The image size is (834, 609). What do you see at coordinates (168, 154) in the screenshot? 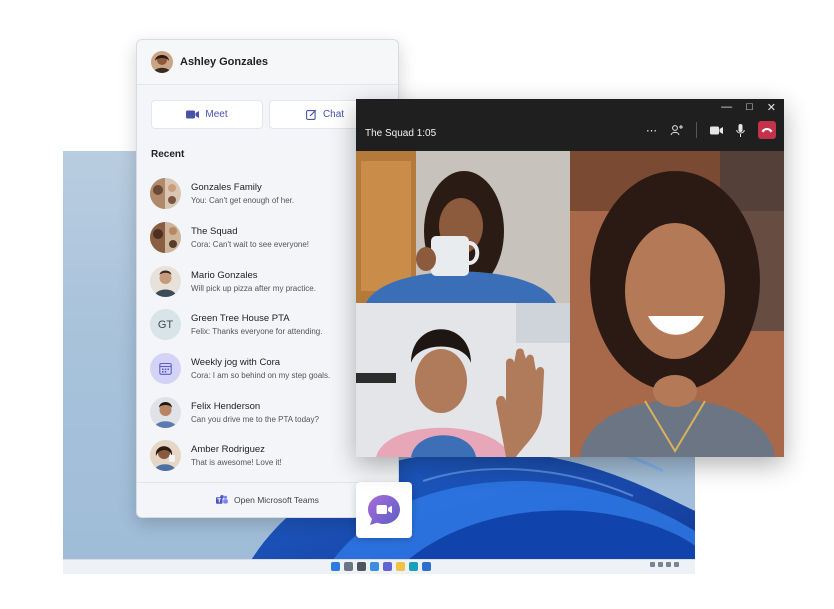
I see `recent-heading: Recent` at bounding box center [168, 154].